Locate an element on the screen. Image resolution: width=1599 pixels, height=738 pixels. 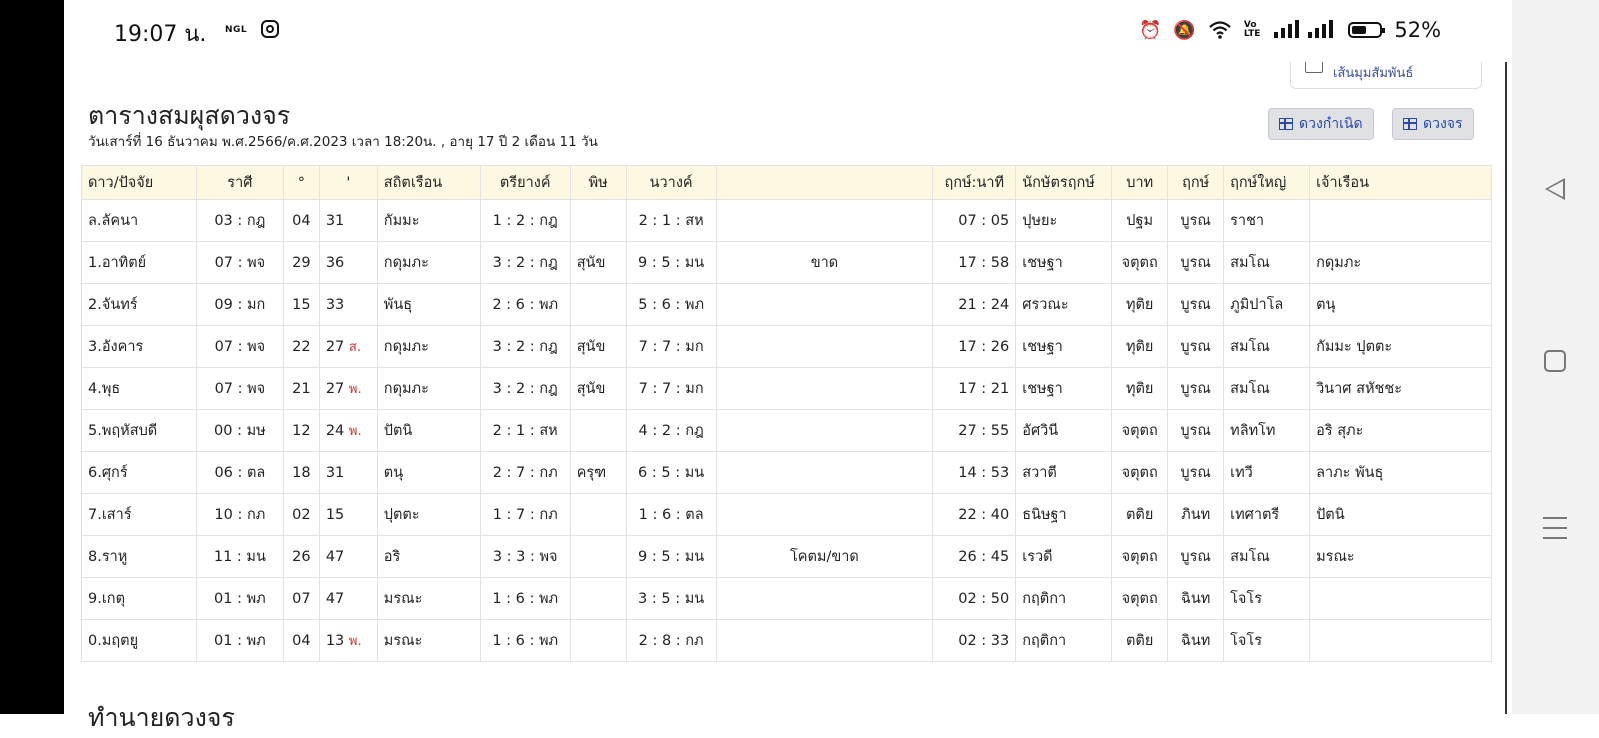
degree-cell: 21 is located at coordinates (301, 388).